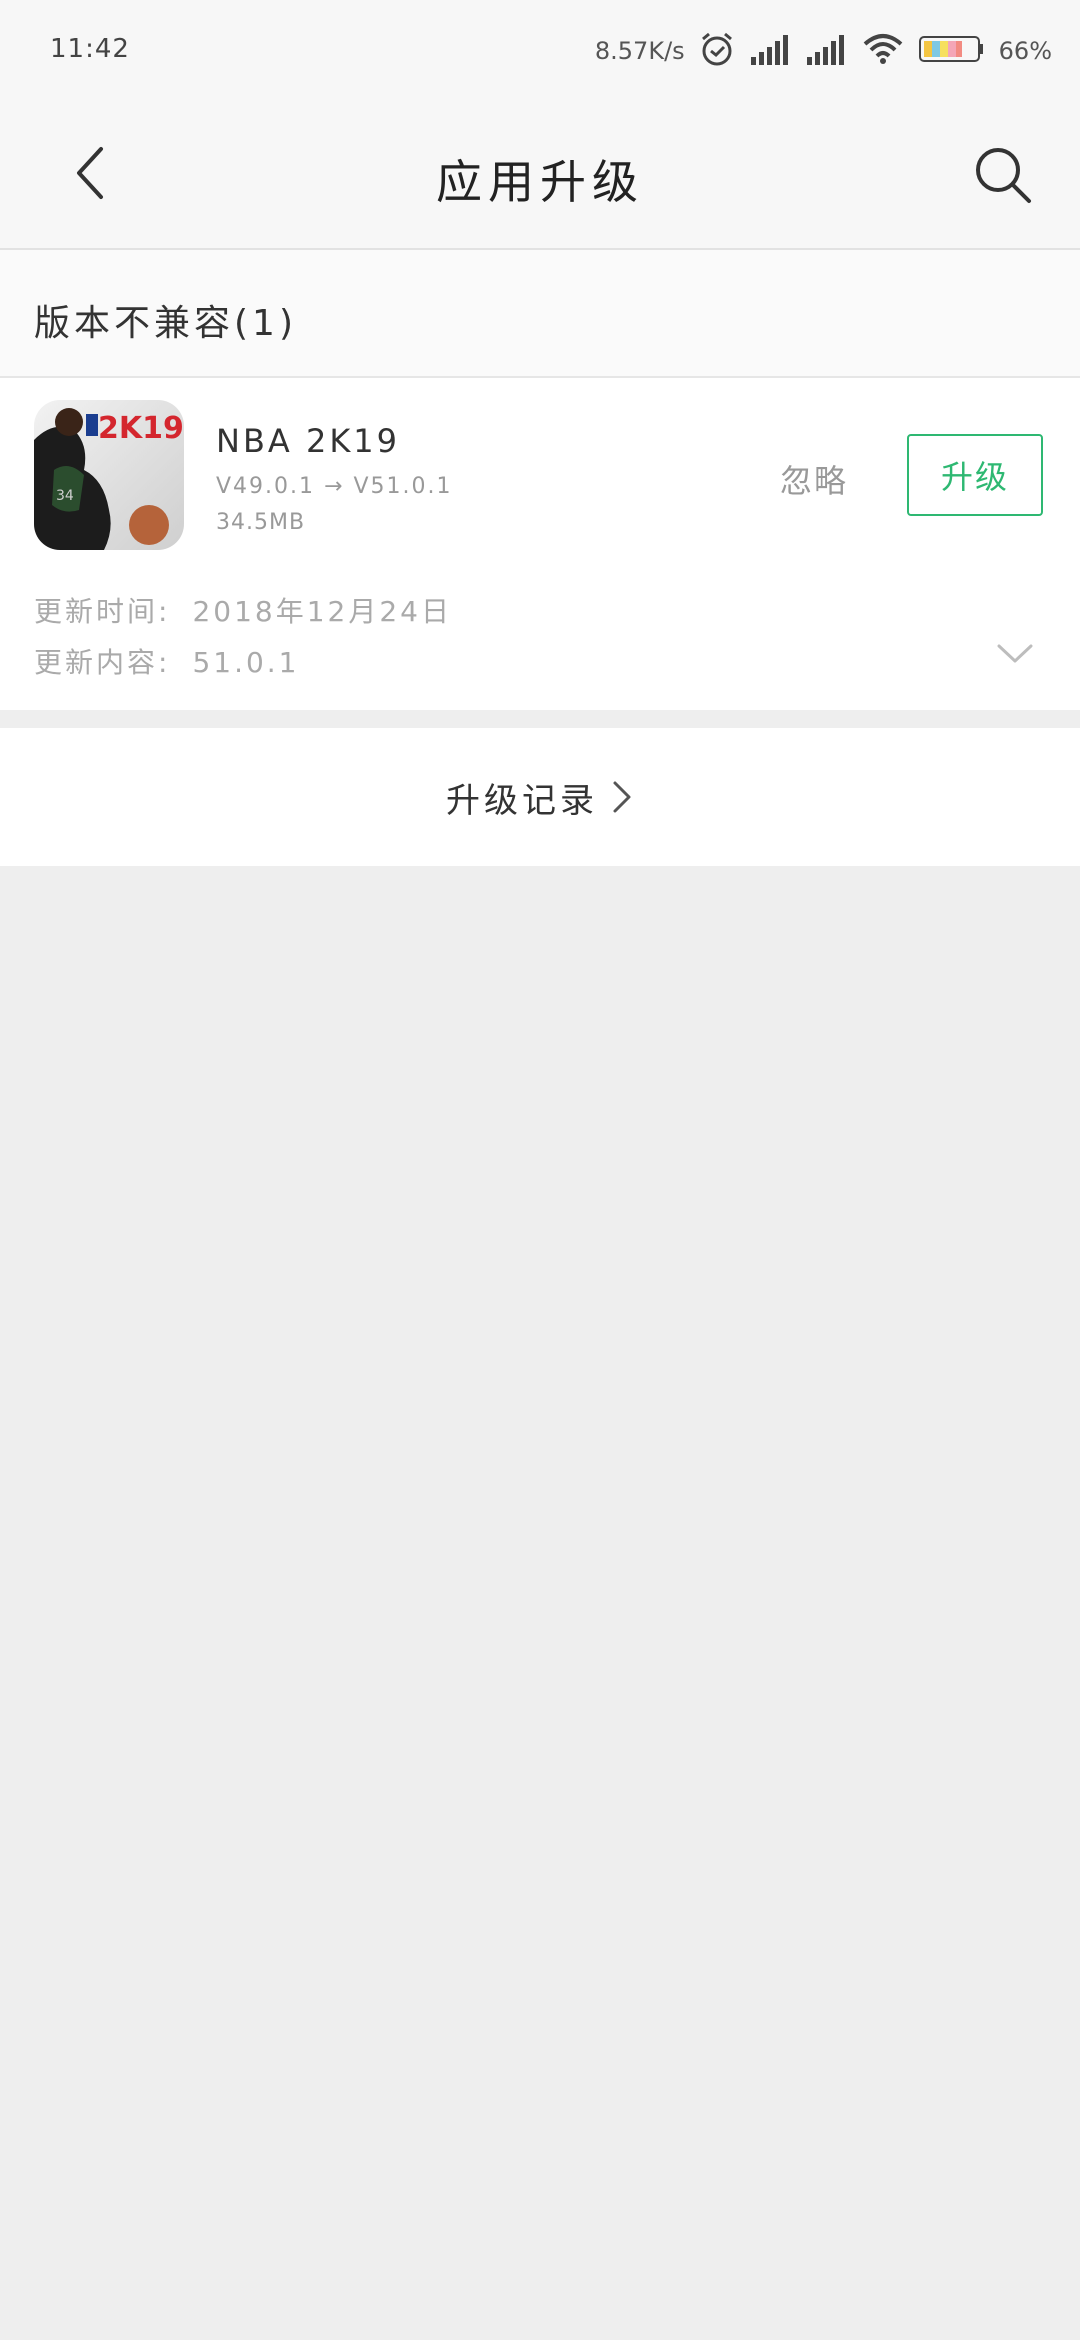  Describe the element at coordinates (975, 475) in the screenshot. I see `upgrade-button: 升级` at that location.